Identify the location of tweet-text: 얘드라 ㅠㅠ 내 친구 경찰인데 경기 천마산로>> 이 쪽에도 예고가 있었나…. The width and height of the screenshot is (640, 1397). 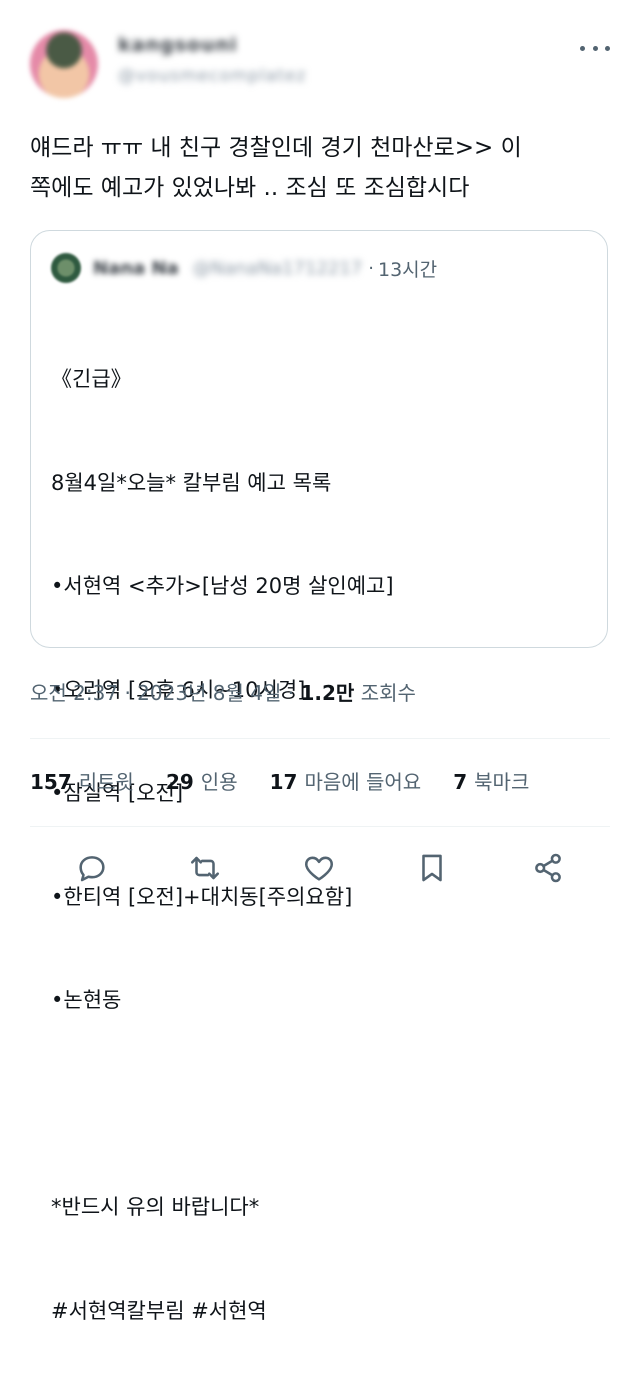
(276, 168).